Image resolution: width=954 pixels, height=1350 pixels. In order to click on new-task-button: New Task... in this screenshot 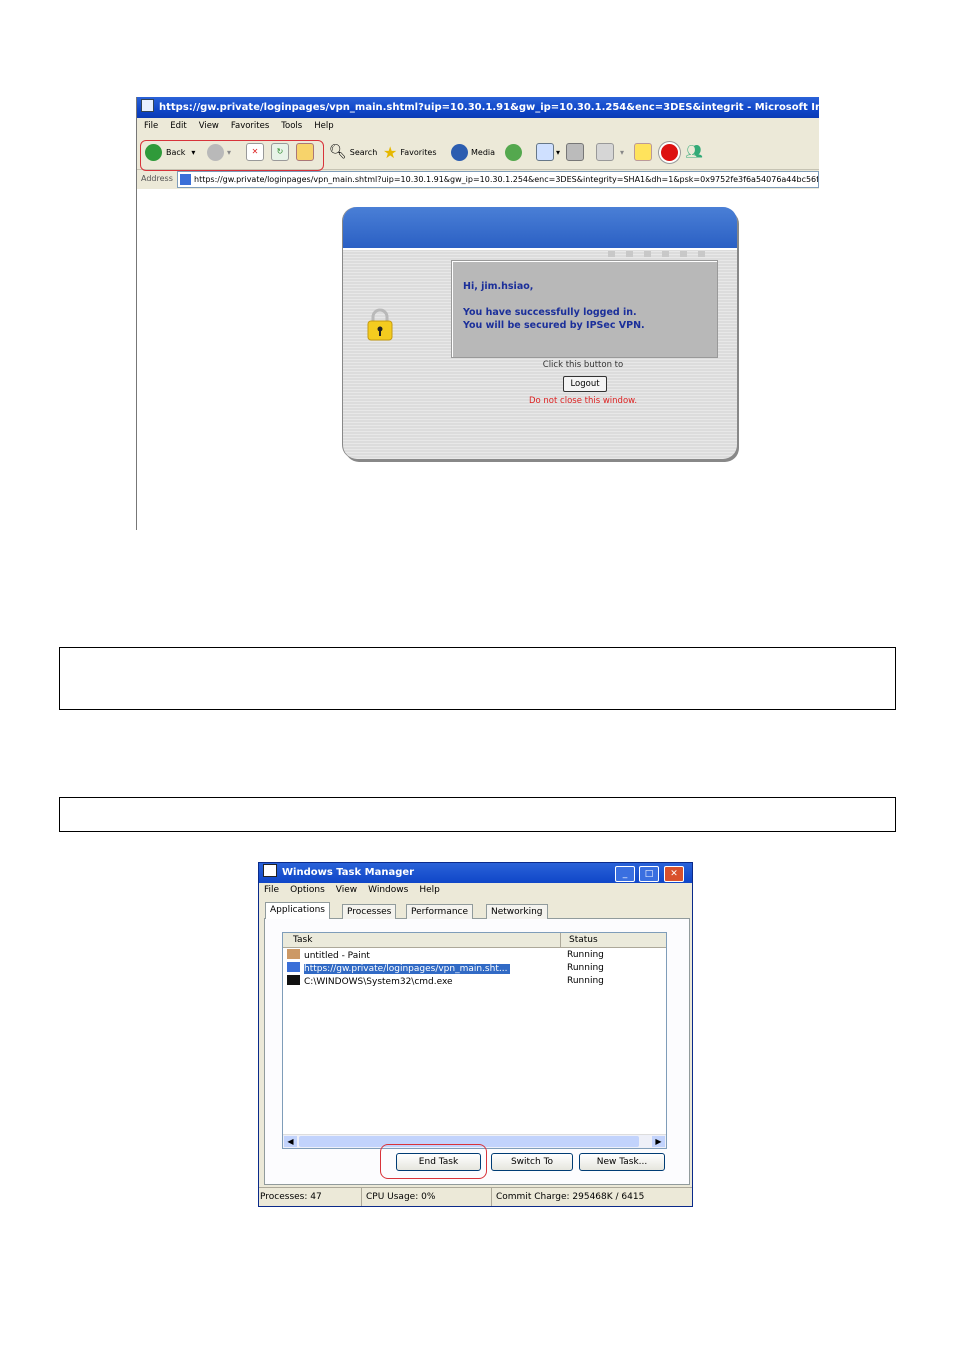, I will do `click(622, 1162)`.